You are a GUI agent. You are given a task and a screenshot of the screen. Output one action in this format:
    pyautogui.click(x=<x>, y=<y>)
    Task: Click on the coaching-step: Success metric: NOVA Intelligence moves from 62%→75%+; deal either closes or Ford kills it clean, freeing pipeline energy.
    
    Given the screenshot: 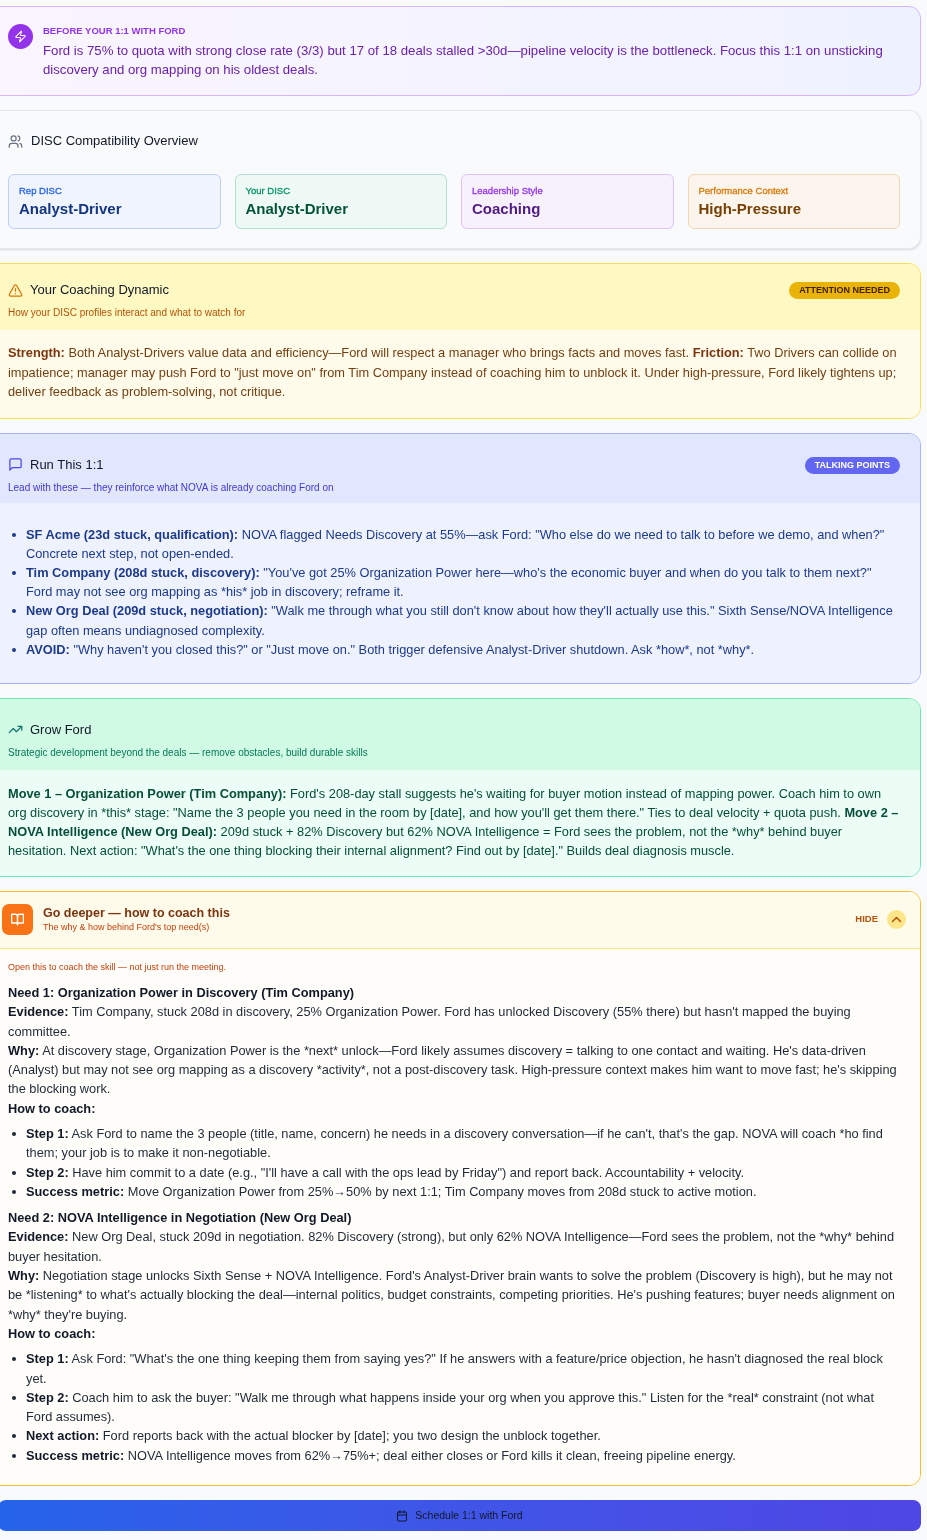 What is the action you would take?
    pyautogui.click(x=381, y=1455)
    